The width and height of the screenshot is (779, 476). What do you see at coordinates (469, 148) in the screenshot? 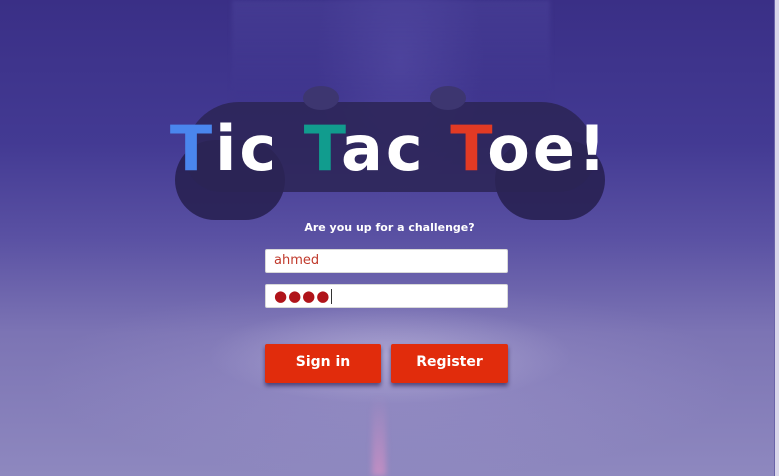
I see `title-letter-t3: T` at bounding box center [469, 148].